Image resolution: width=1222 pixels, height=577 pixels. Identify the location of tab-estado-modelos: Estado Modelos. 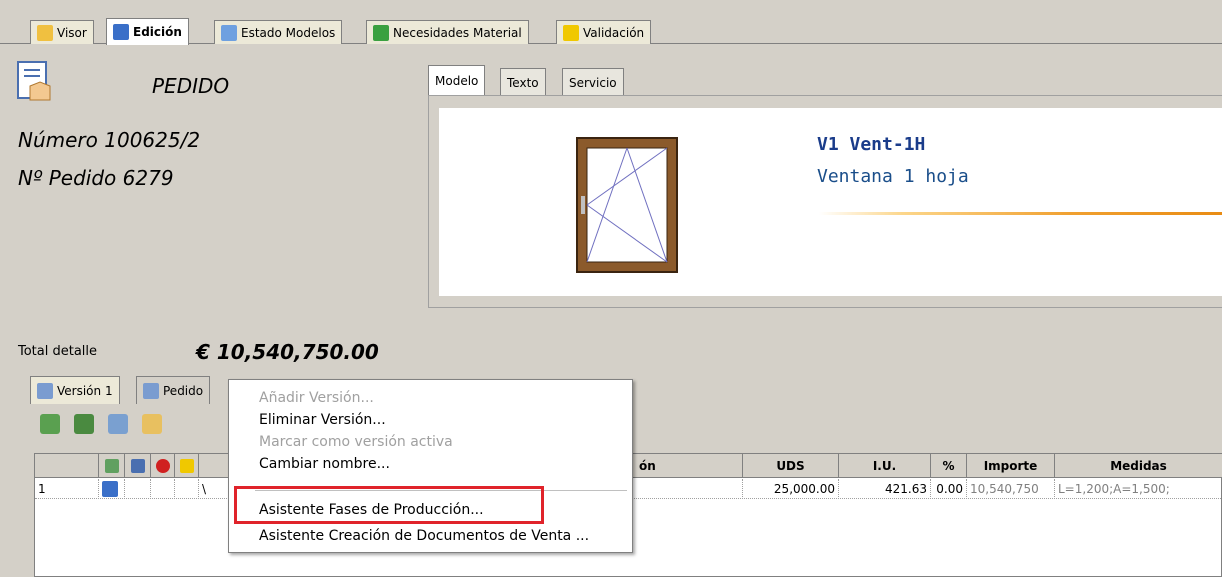
(278, 32).